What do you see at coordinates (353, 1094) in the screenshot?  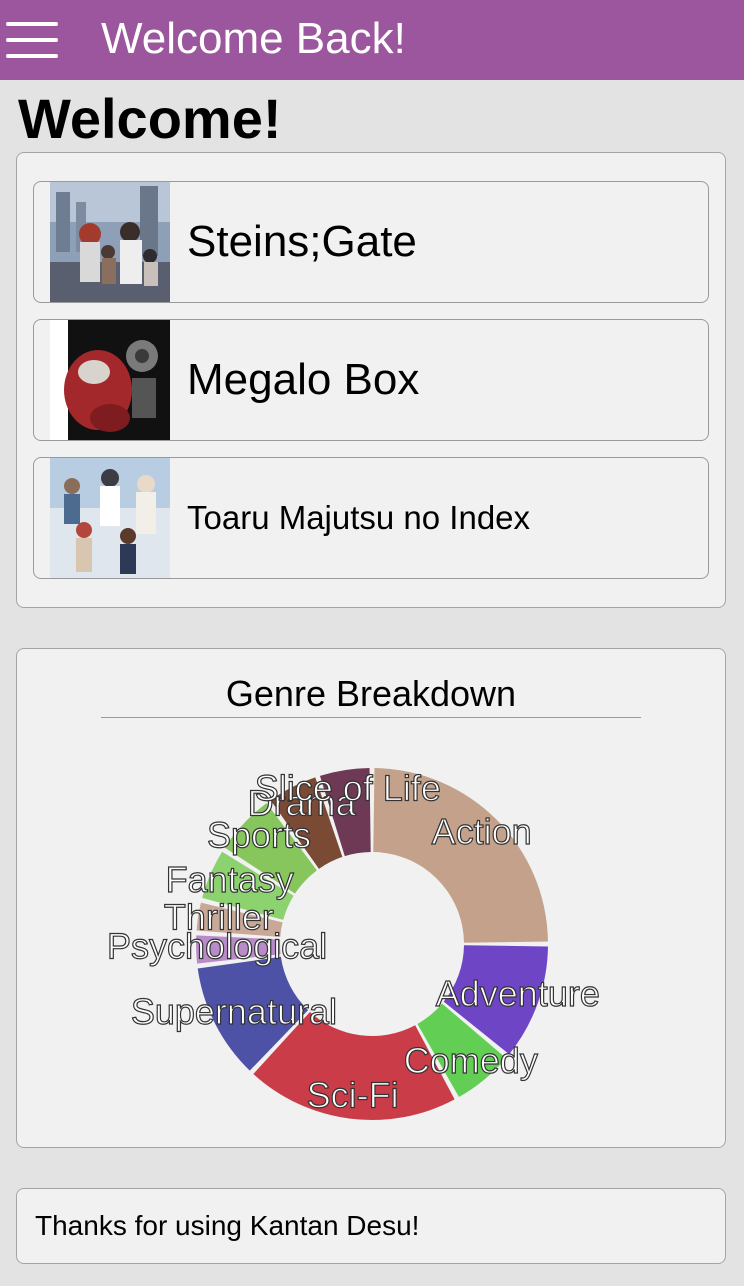 I see `slice-label: Sci-Fi` at bounding box center [353, 1094].